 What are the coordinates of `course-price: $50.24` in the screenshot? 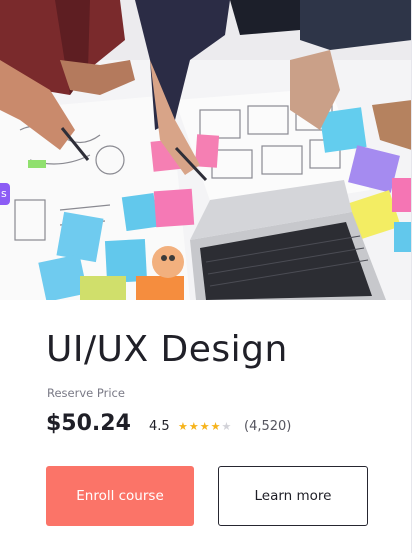 It's located at (88, 423).